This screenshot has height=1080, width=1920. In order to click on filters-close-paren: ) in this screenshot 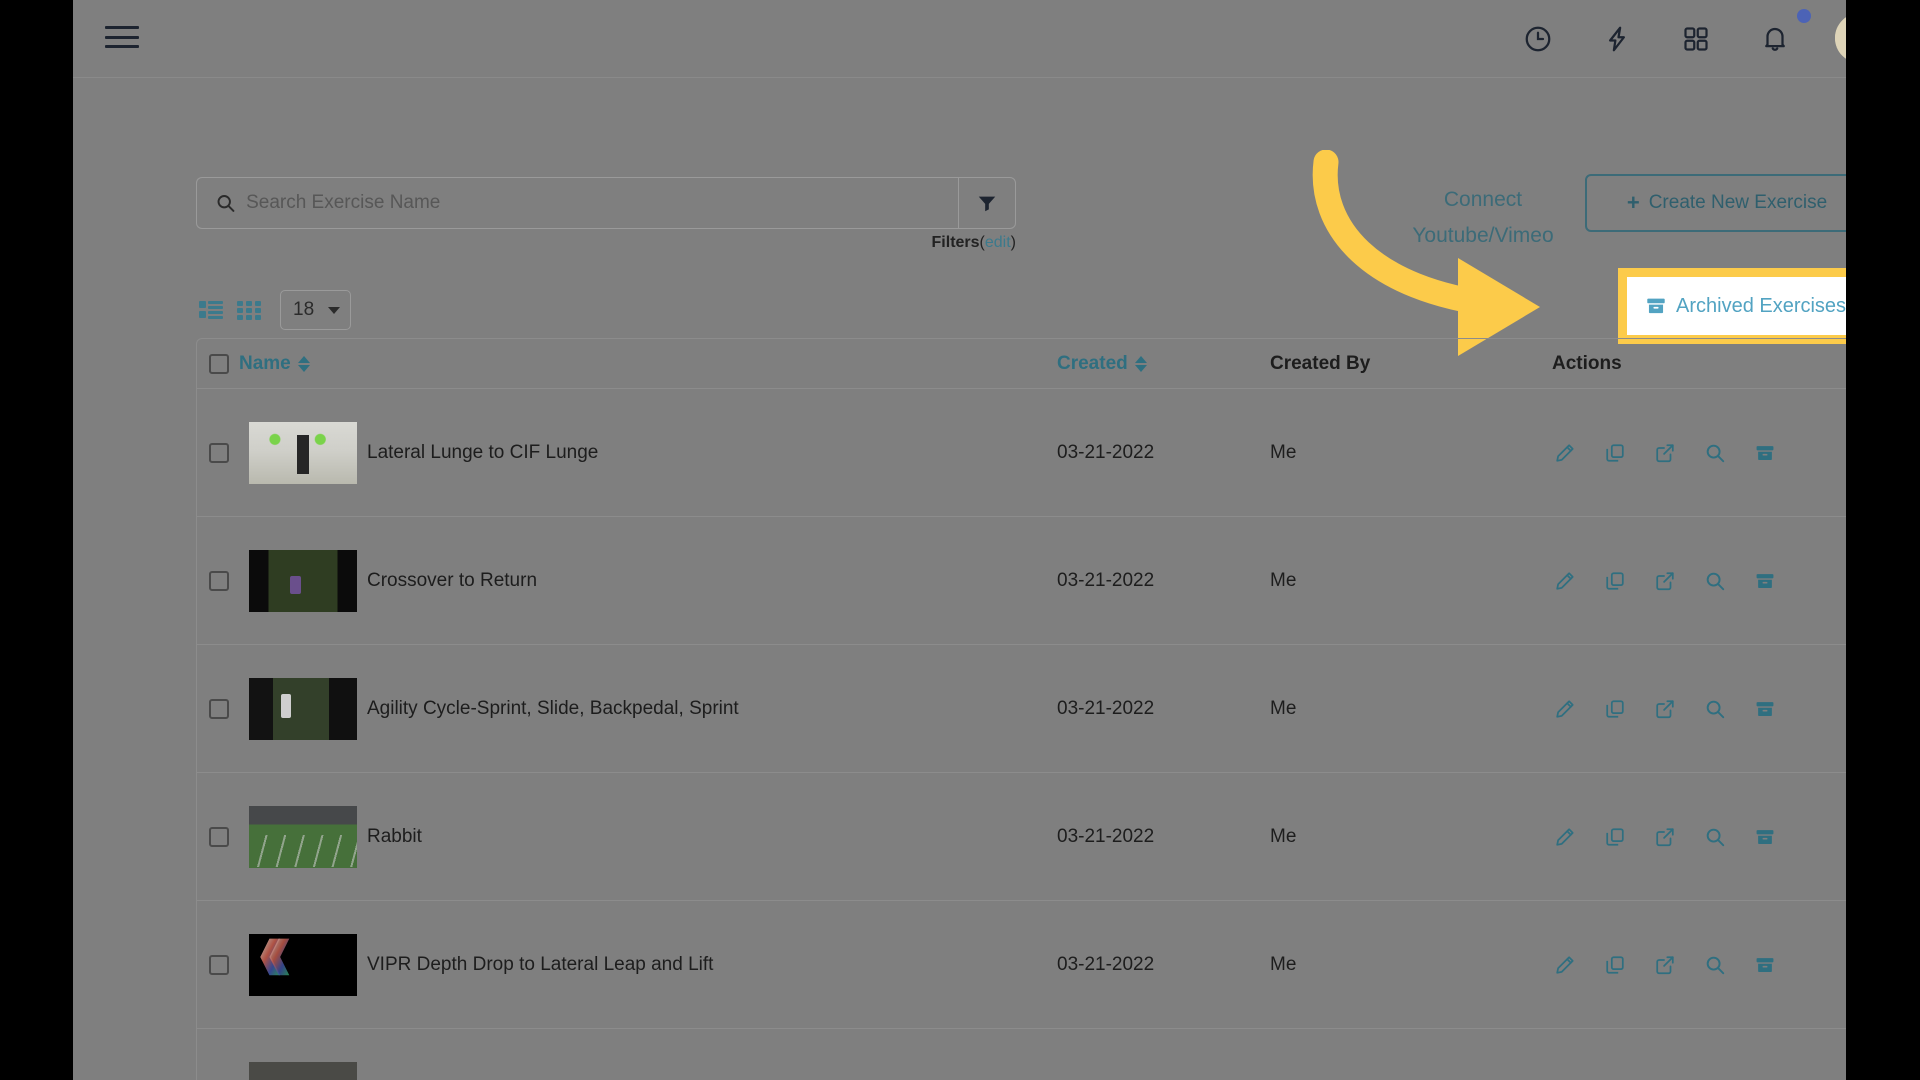, I will do `click(1013, 242)`.